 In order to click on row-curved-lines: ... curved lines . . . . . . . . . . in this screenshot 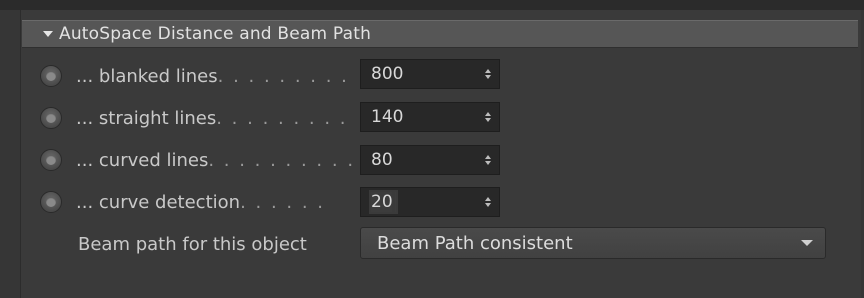, I will do `click(197, 160)`.